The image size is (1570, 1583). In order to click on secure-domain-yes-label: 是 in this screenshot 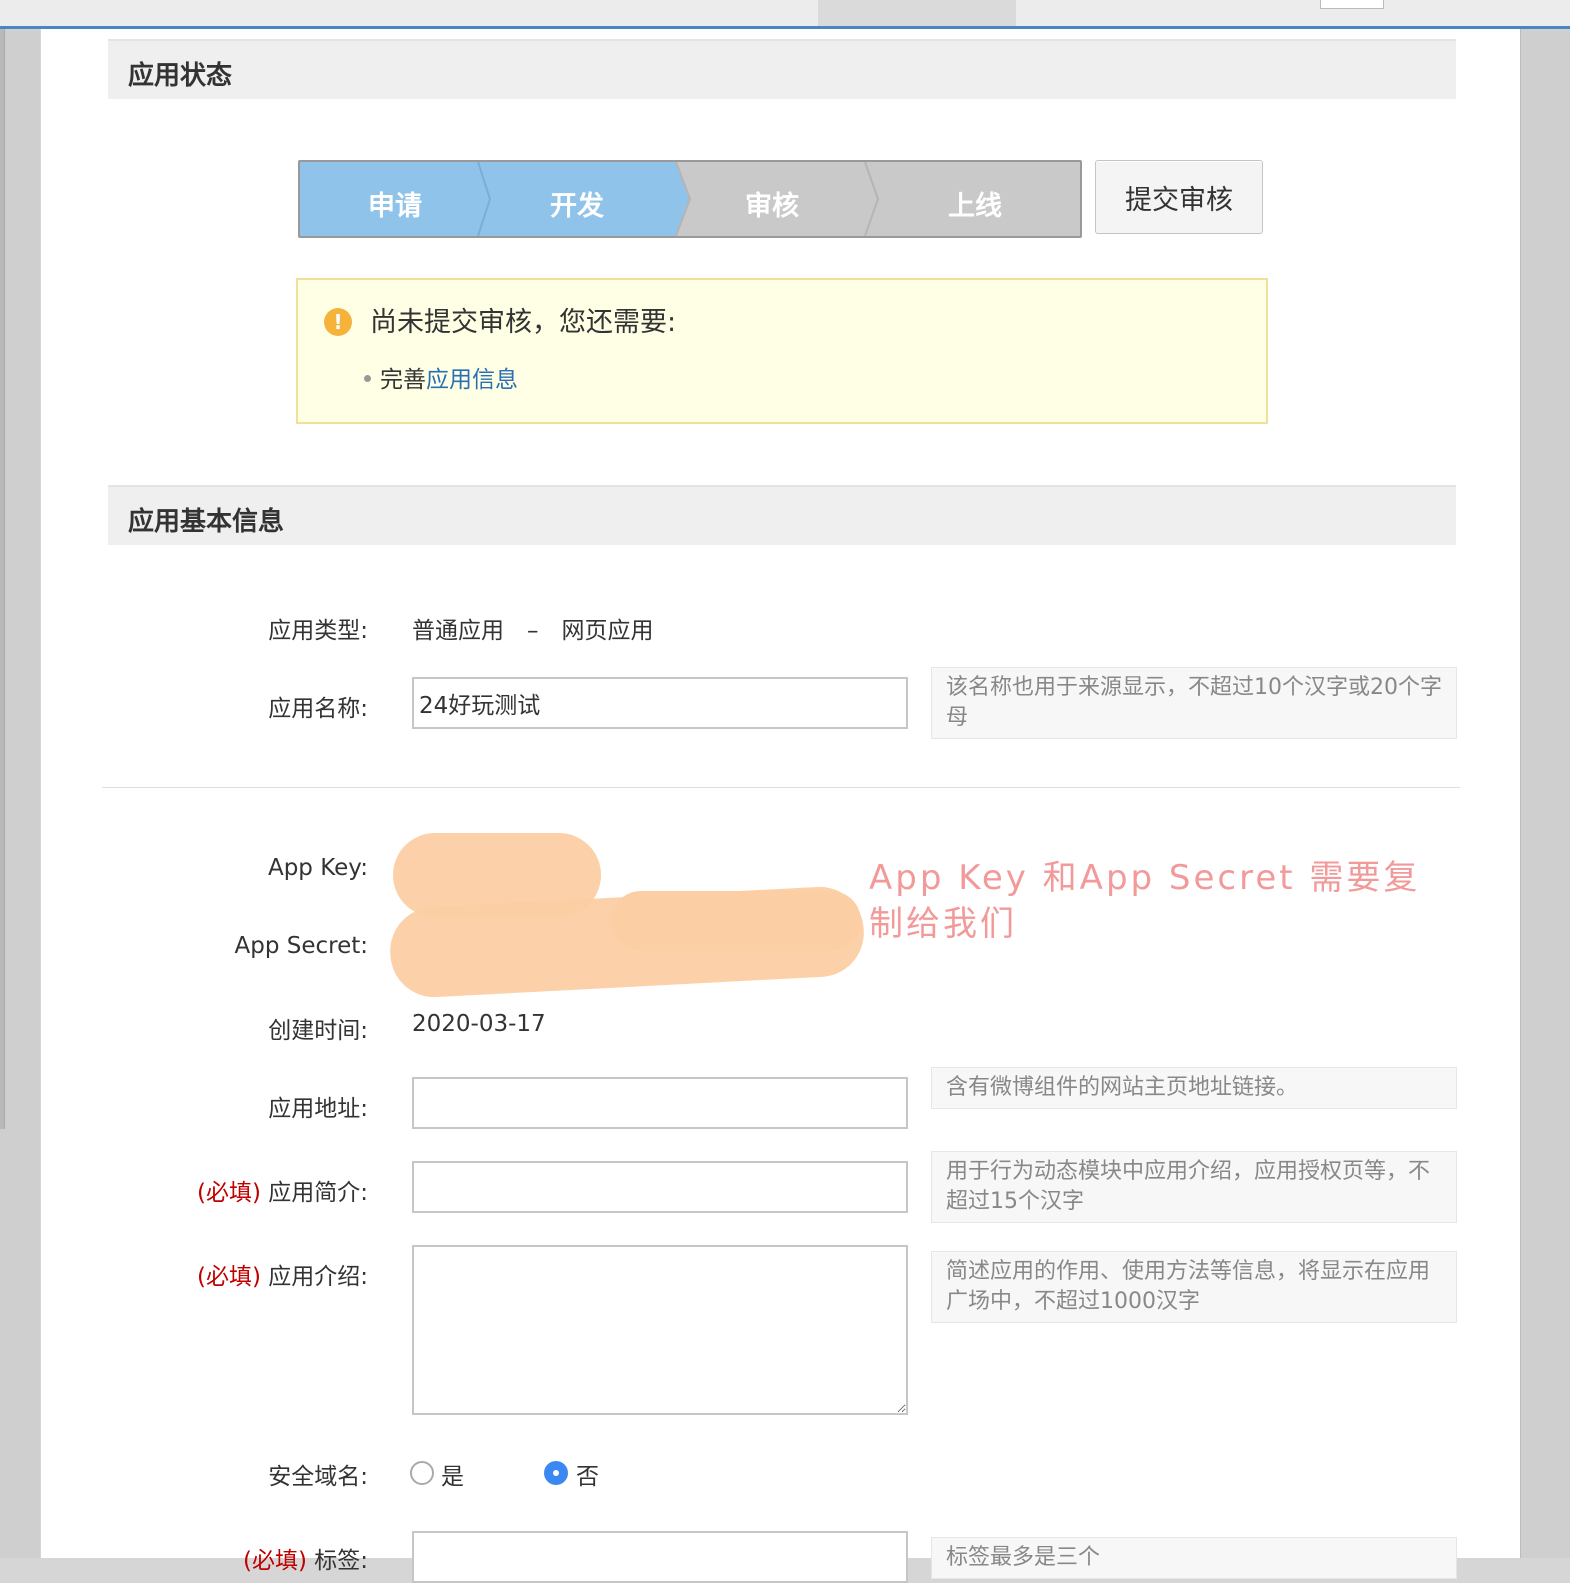, I will do `click(452, 1477)`.